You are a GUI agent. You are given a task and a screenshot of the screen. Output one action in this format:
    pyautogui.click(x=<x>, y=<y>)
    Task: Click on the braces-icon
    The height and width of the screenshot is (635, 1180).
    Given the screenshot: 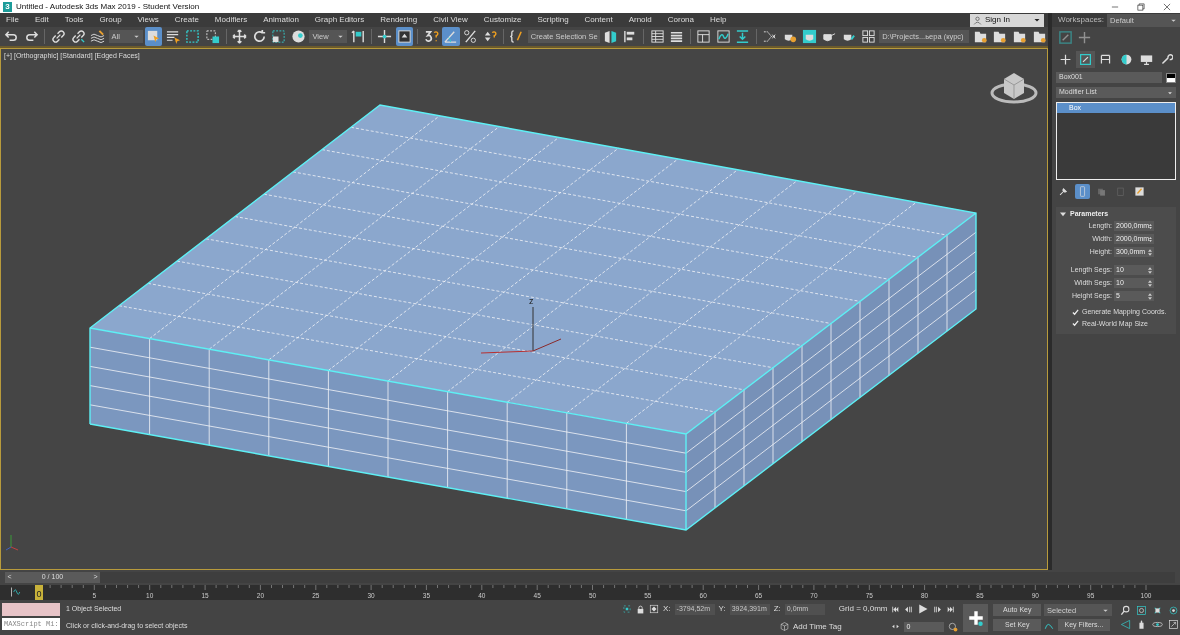 What is the action you would take?
    pyautogui.click(x=517, y=36)
    